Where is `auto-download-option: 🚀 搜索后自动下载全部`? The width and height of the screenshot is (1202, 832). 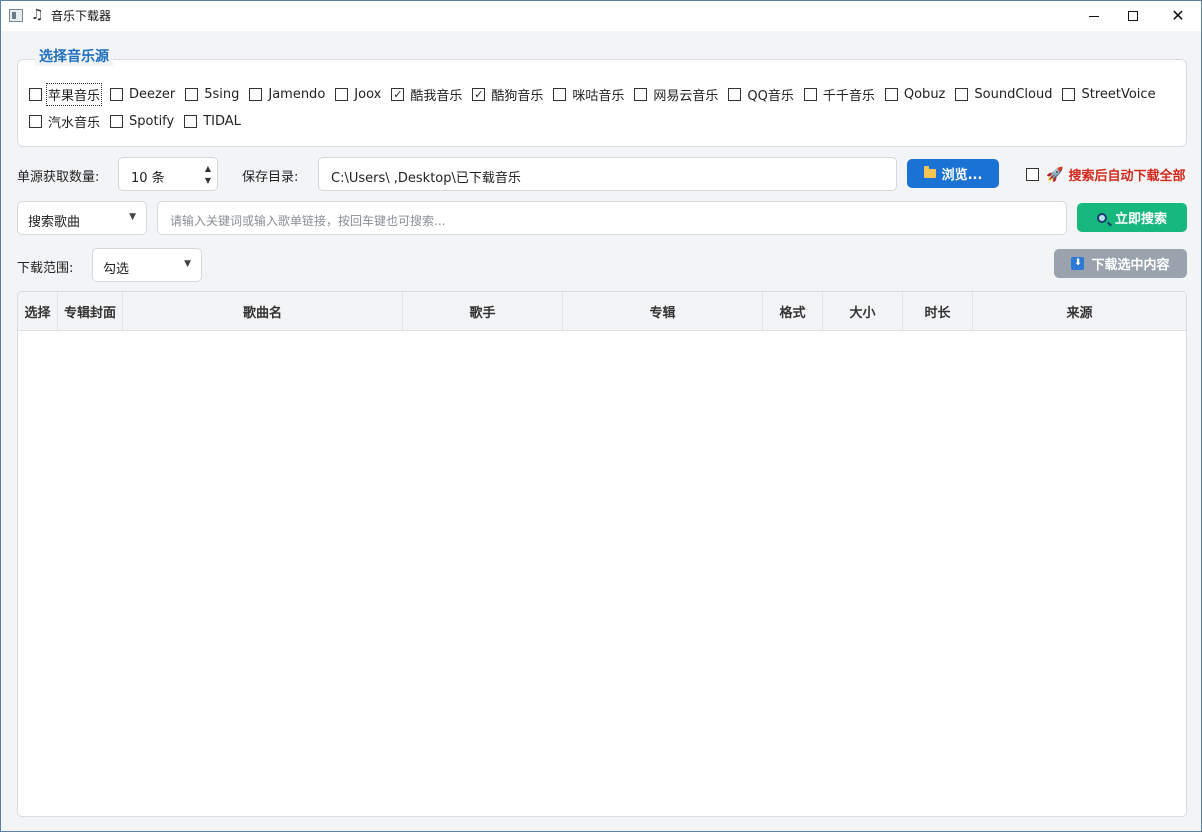
auto-download-option: 🚀 搜索后自动下载全部 is located at coordinates (1105, 174).